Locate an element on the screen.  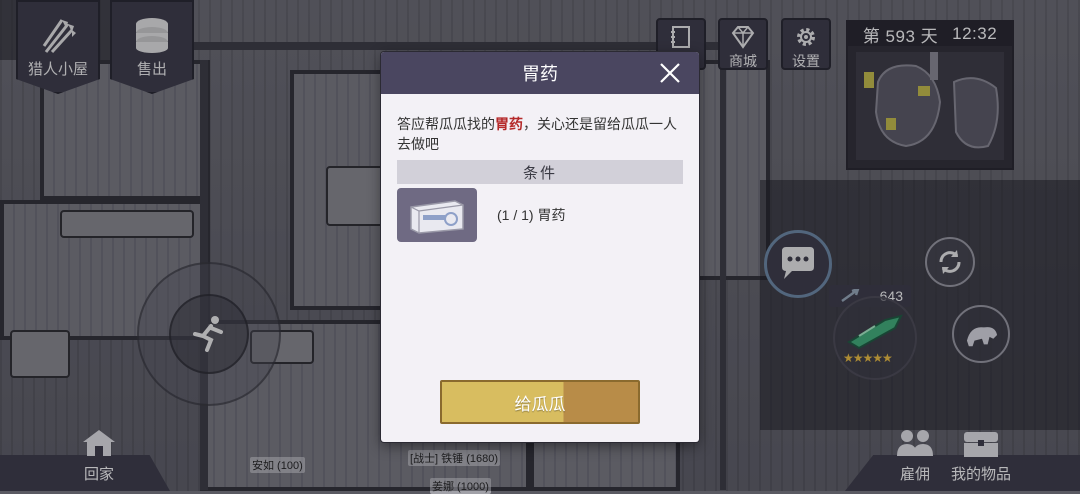
highlighted-item-name: 胃药 is located at coordinates (509, 124).